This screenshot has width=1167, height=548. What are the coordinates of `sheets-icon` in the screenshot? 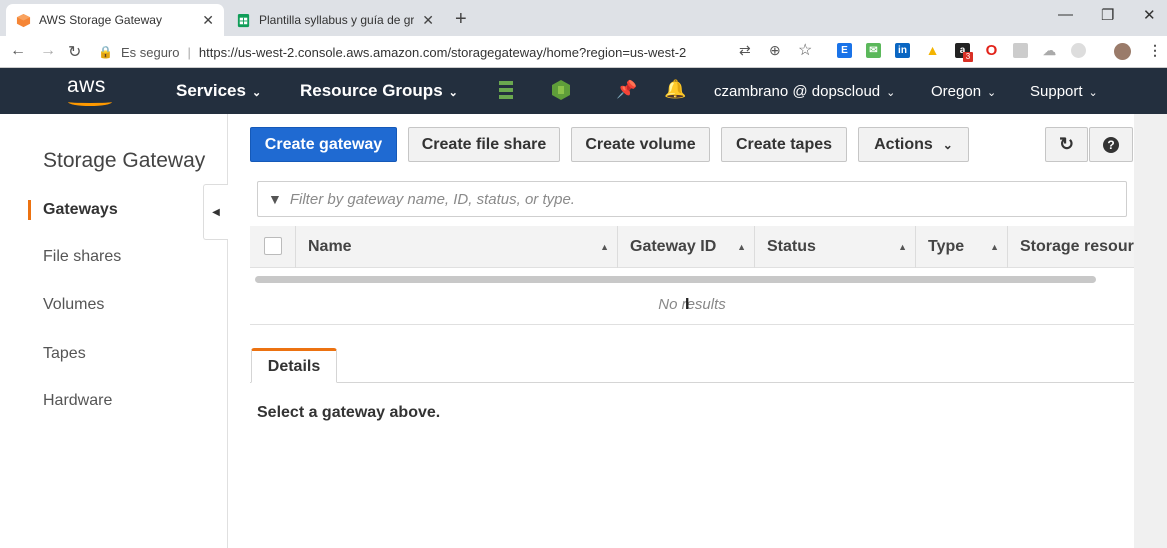 It's located at (243, 20).